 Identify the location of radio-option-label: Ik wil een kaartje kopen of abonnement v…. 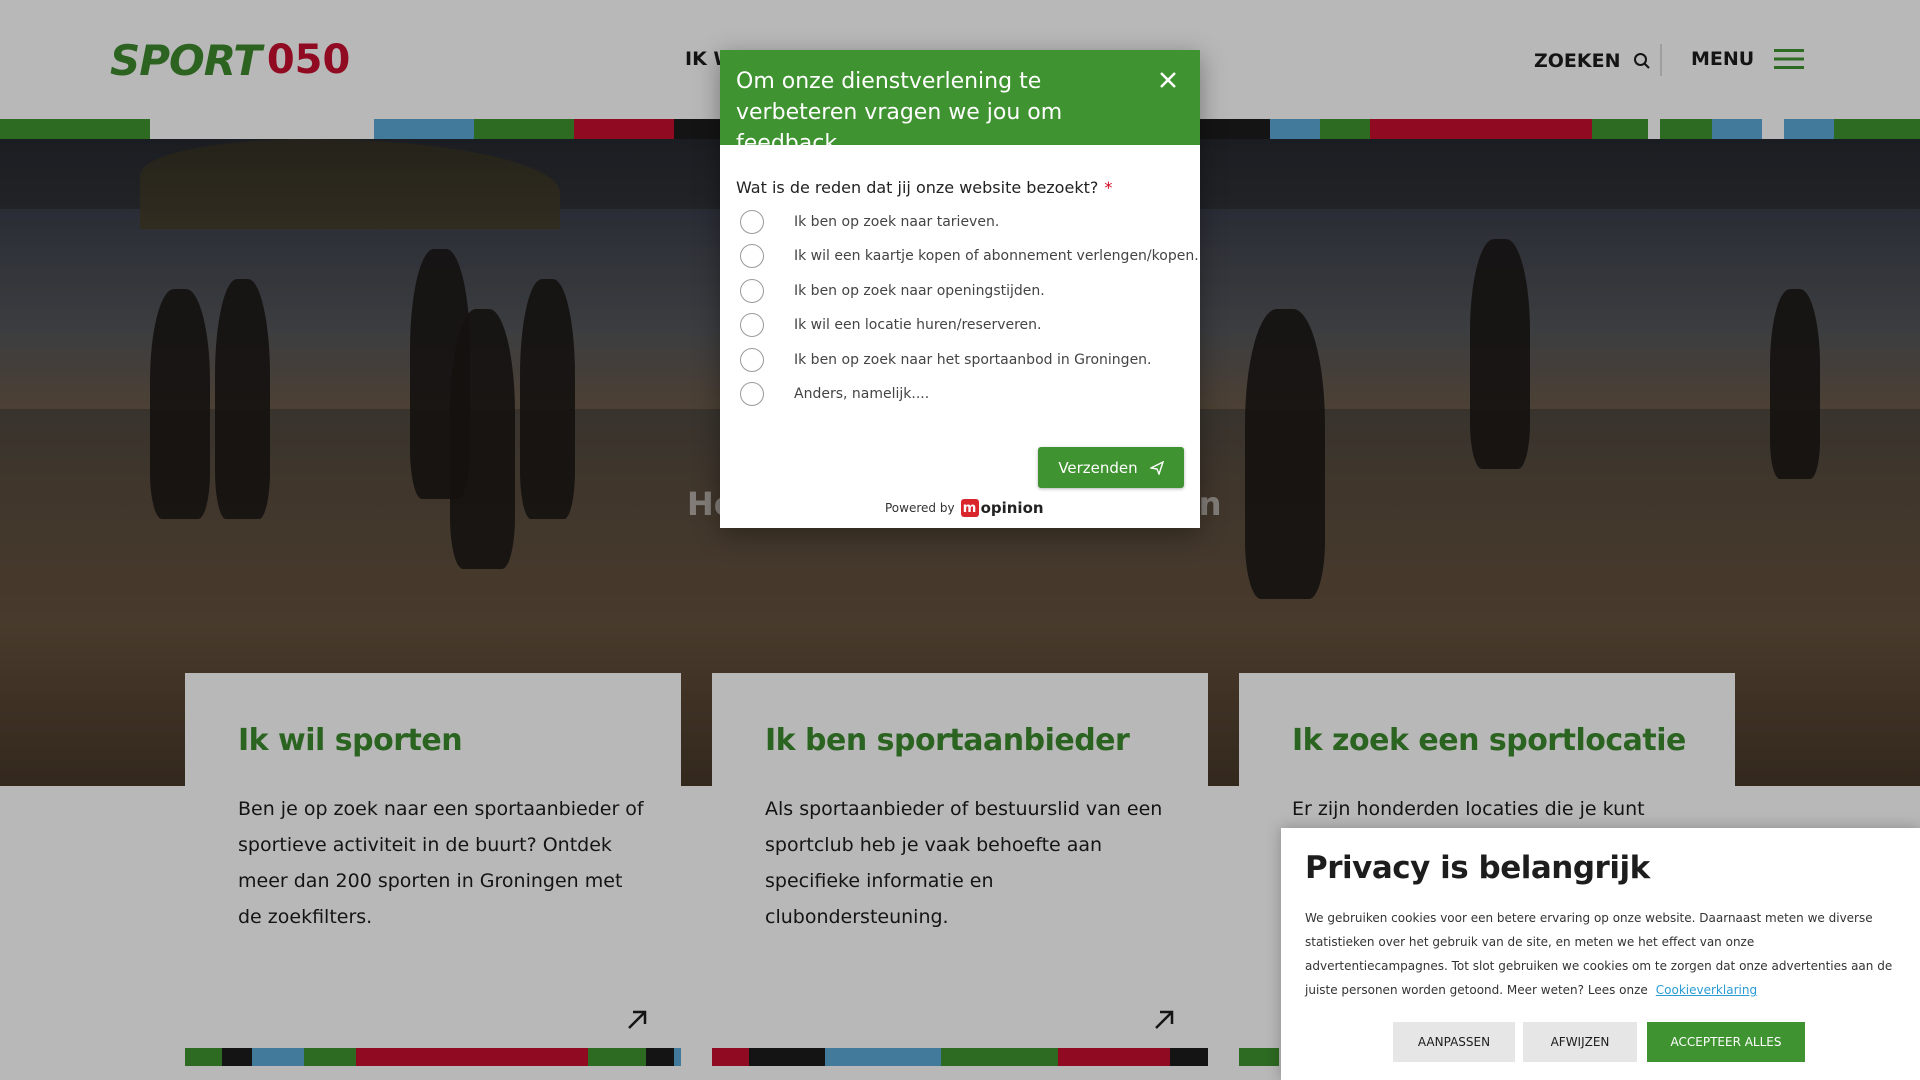
(996, 256).